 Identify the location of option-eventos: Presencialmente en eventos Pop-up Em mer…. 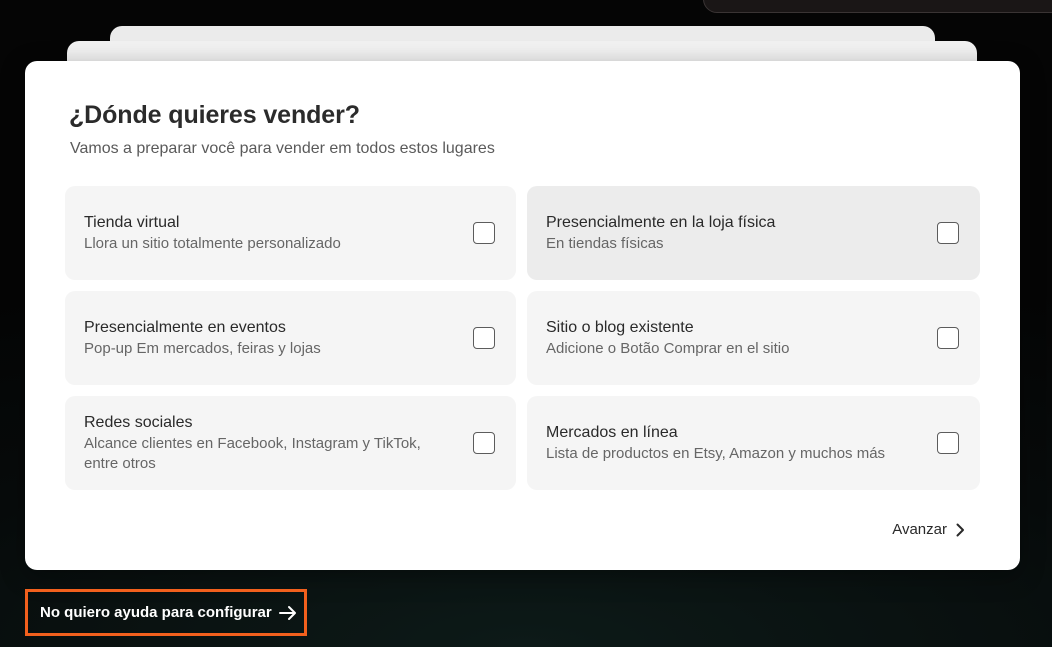
(290, 338).